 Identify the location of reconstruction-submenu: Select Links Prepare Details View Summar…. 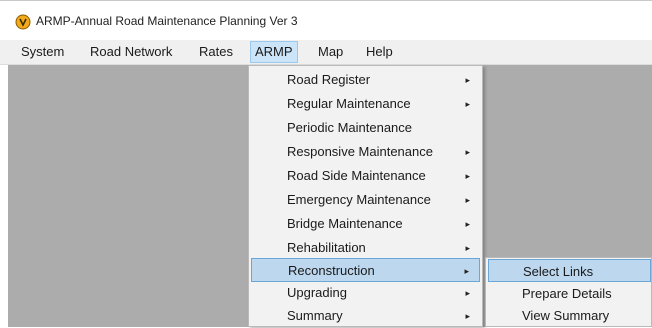
(568, 292).